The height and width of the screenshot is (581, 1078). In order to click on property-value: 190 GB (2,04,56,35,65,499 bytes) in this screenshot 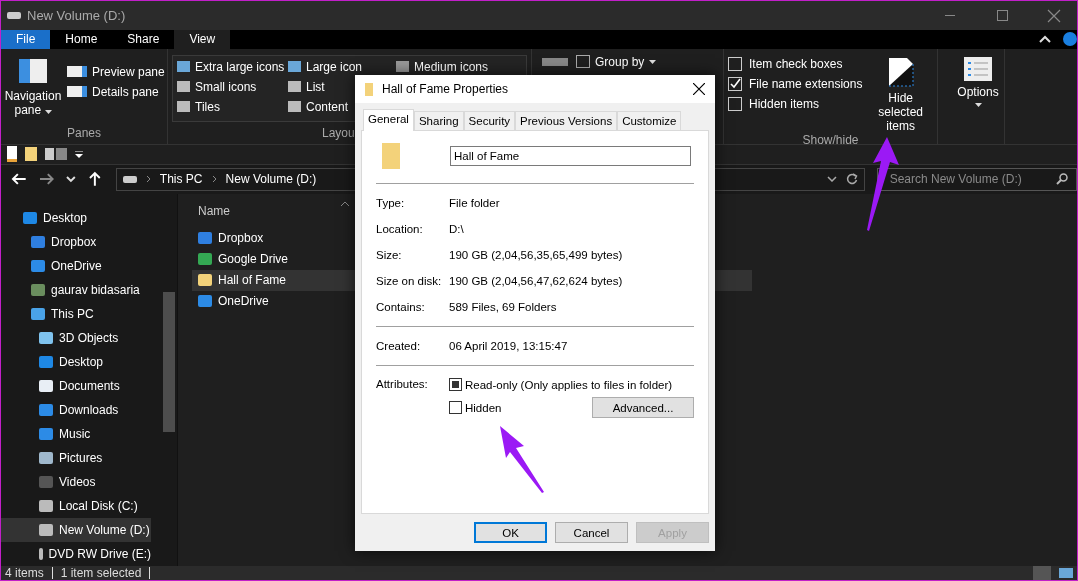, I will do `click(536, 255)`.